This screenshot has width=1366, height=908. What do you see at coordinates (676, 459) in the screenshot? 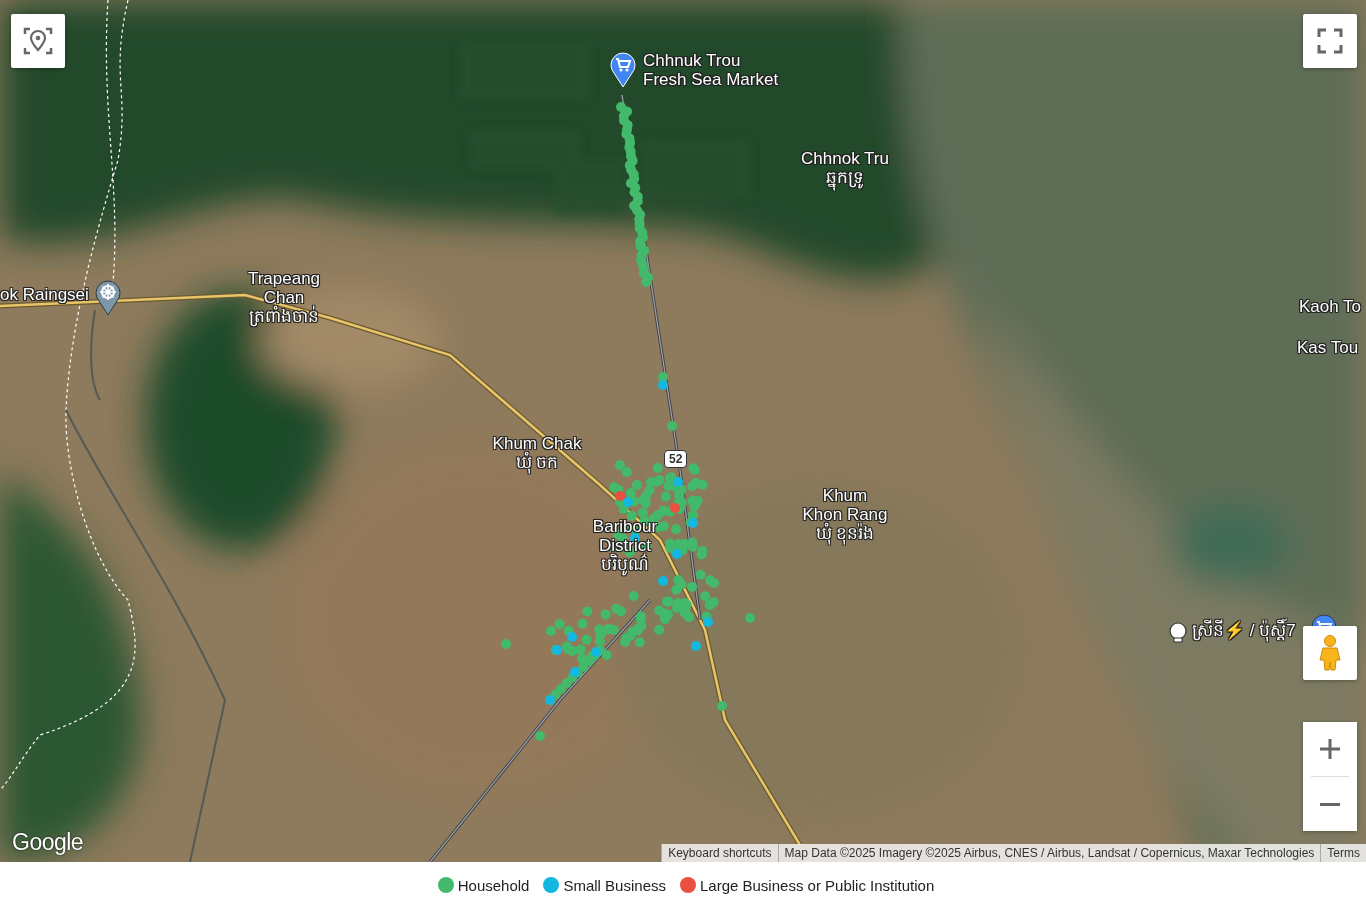
I see `route-shield: 52` at bounding box center [676, 459].